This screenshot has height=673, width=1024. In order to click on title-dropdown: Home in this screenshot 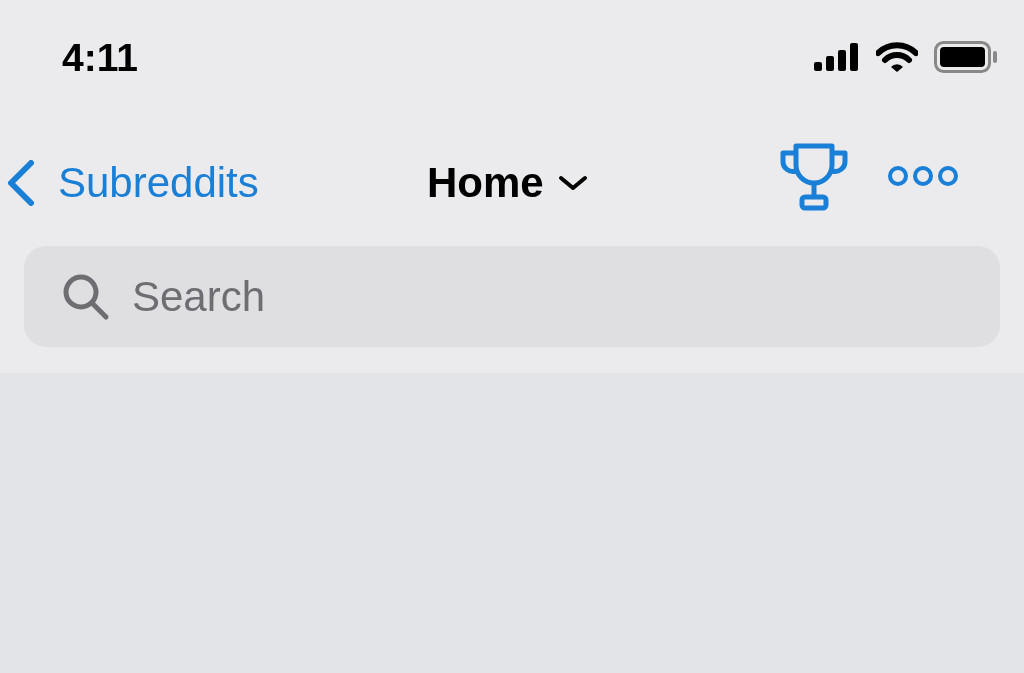, I will do `click(507, 183)`.